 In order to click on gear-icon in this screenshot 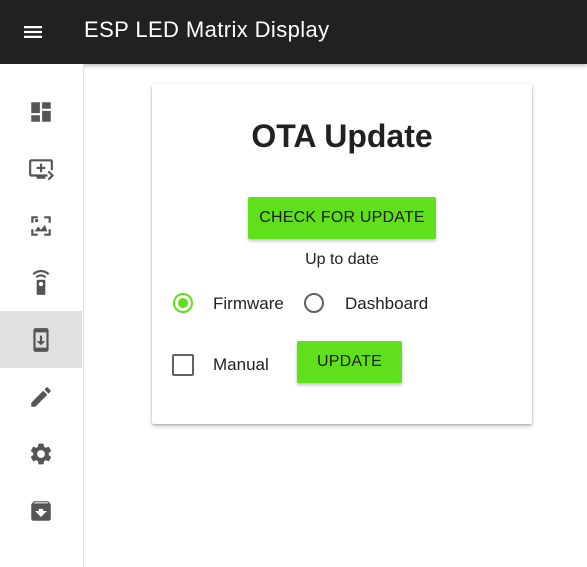, I will do `click(41, 453)`.